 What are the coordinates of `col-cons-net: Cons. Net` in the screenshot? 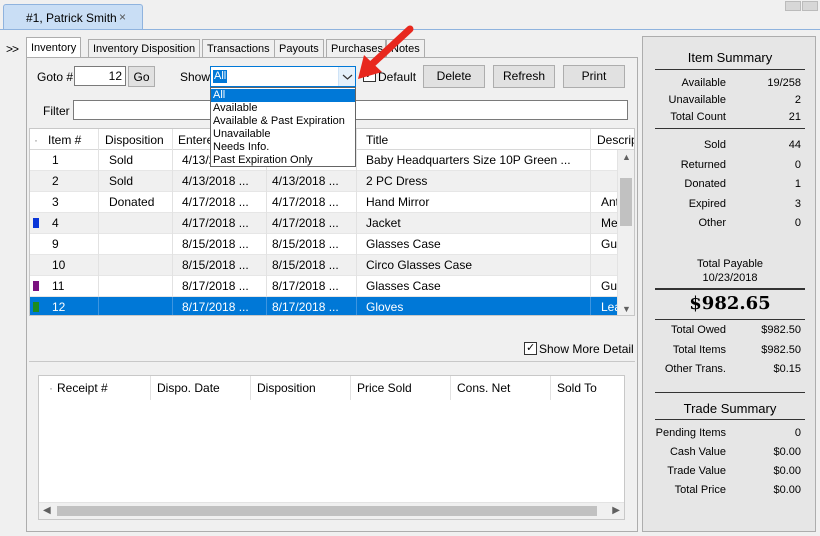 It's located at (483, 388).